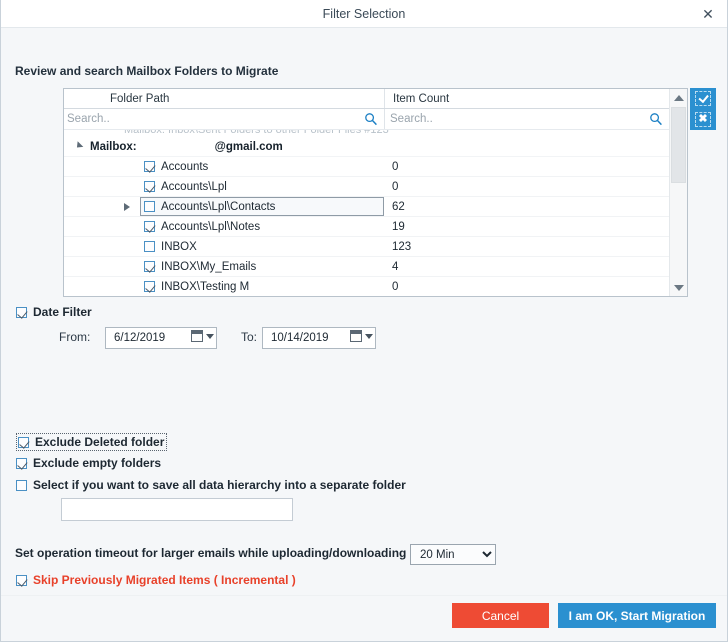 This screenshot has width=728, height=642. I want to click on cancel-button: Cancel, so click(500, 615).